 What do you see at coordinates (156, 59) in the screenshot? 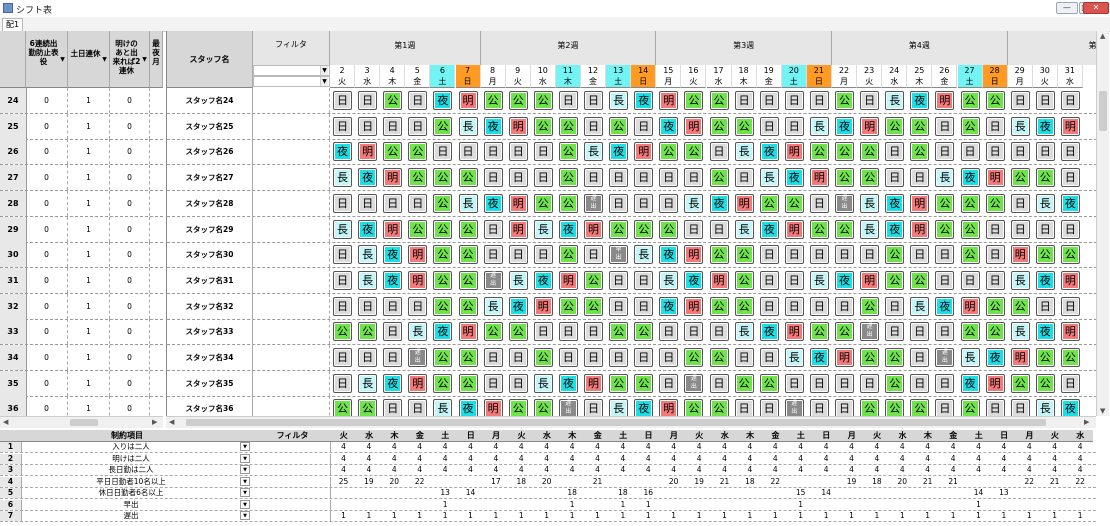
I see `night-month-header: 最夜月` at bounding box center [156, 59].